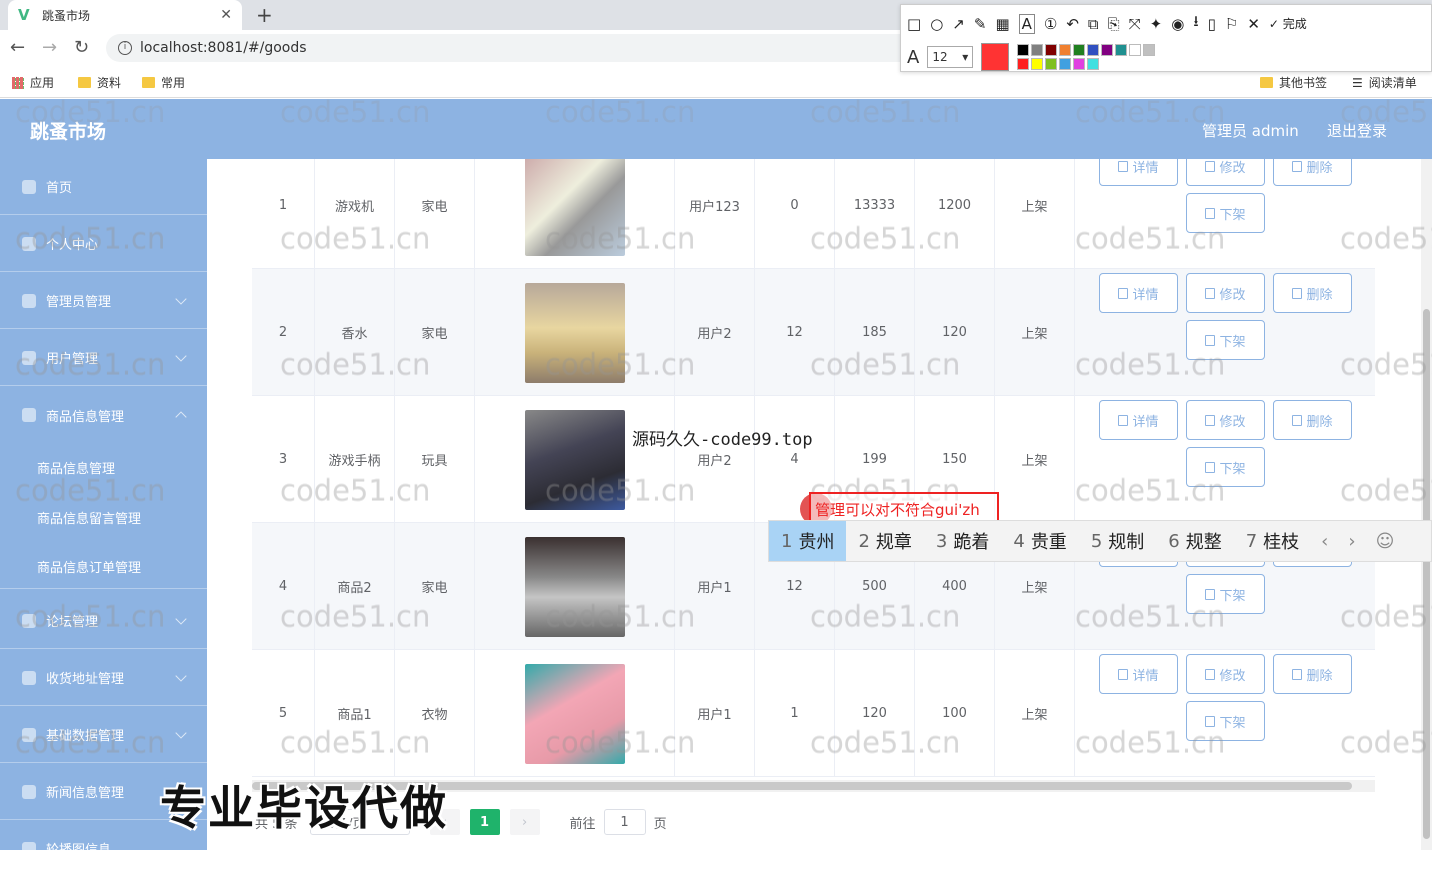 Image resolution: width=1432 pixels, height=877 pixels. Describe the element at coordinates (103, 735) in the screenshot. I see `sidebar-item-basic-data: 基础数据管理` at that location.